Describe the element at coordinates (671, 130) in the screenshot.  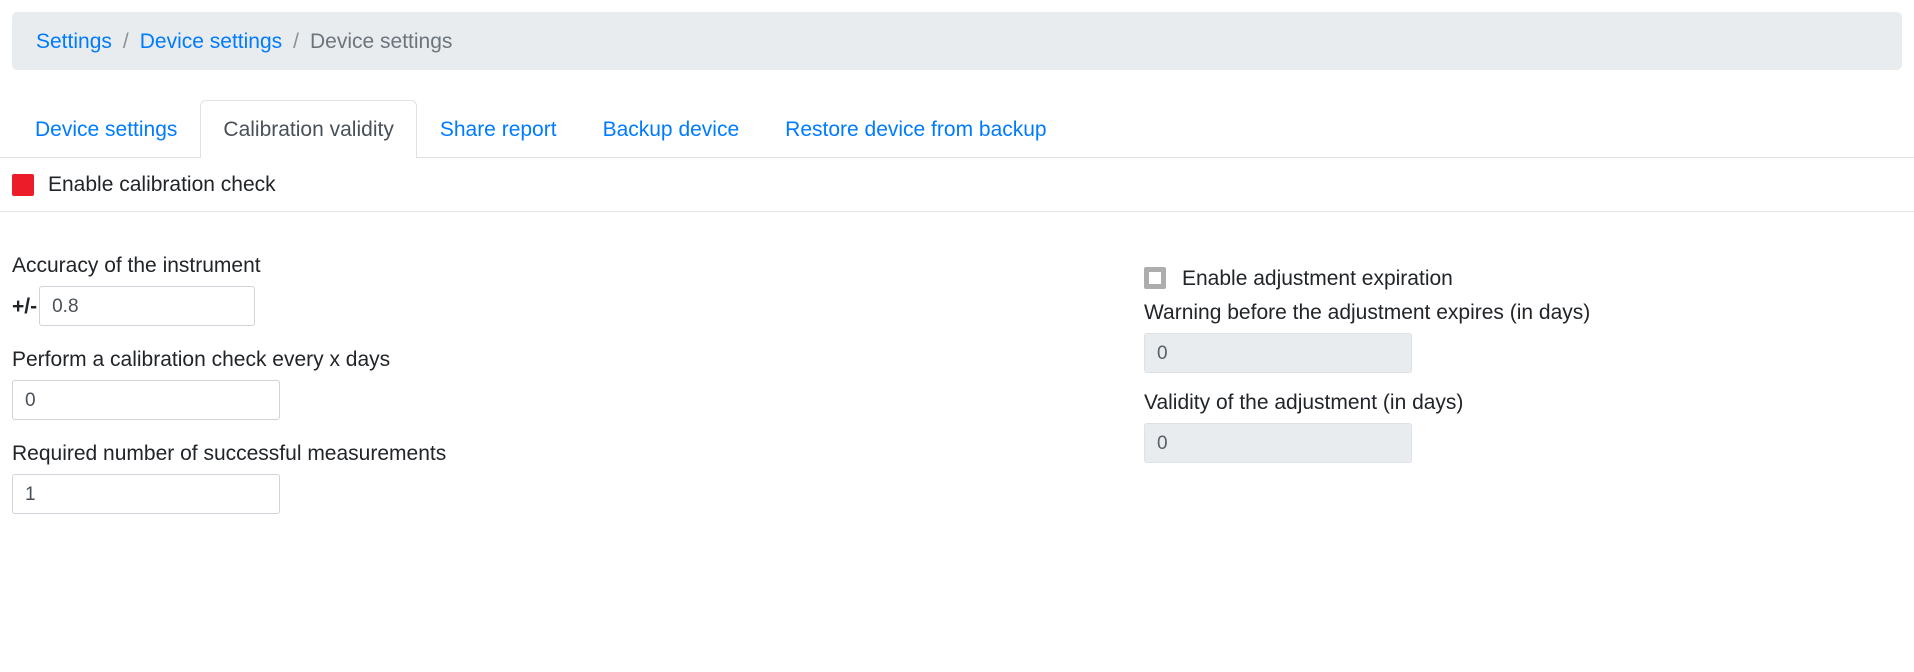
I see `tab-backup-device: Backup device` at that location.